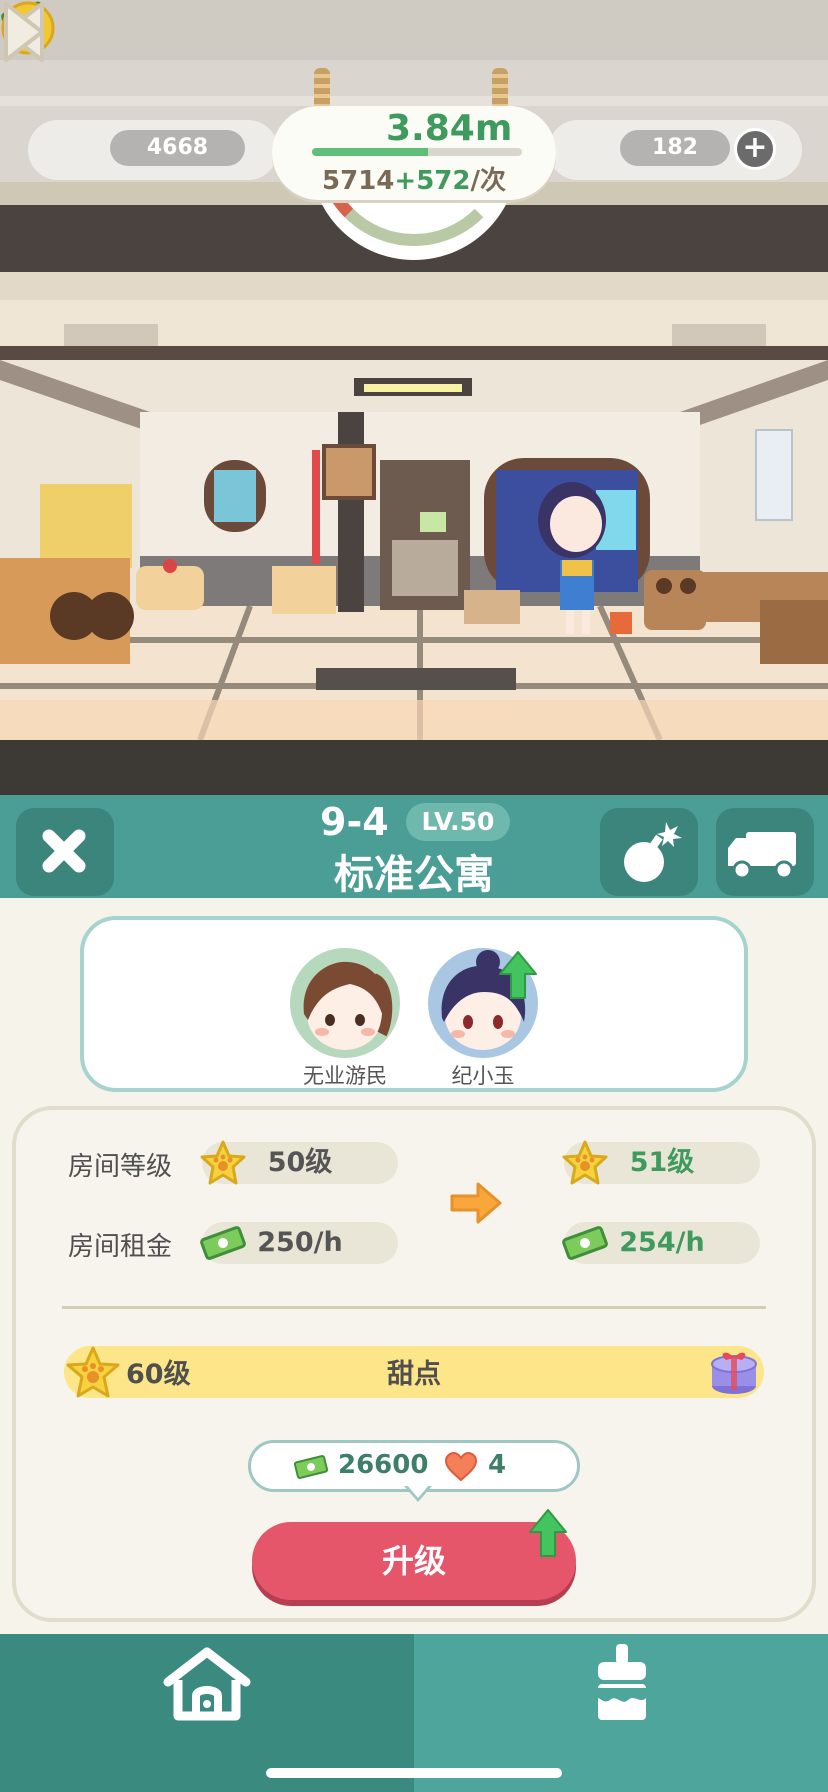  I want to click on tenant-face-icon, so click(348, 1005).